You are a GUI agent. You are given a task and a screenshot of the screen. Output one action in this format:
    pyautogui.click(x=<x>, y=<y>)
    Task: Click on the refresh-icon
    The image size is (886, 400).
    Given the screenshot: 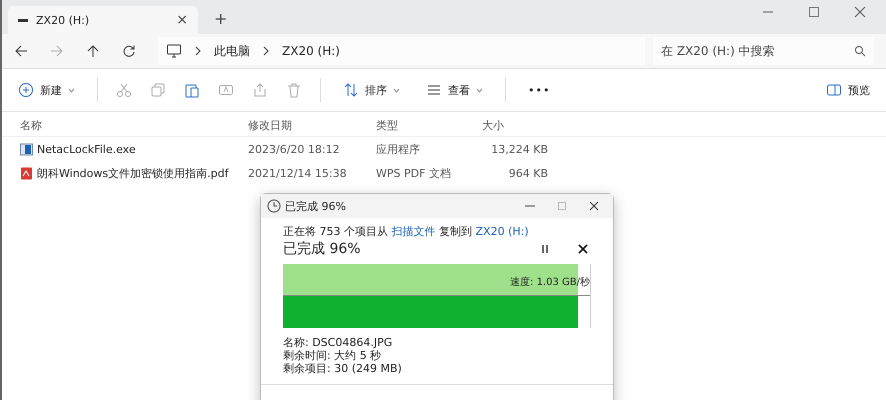 What is the action you would take?
    pyautogui.click(x=129, y=51)
    